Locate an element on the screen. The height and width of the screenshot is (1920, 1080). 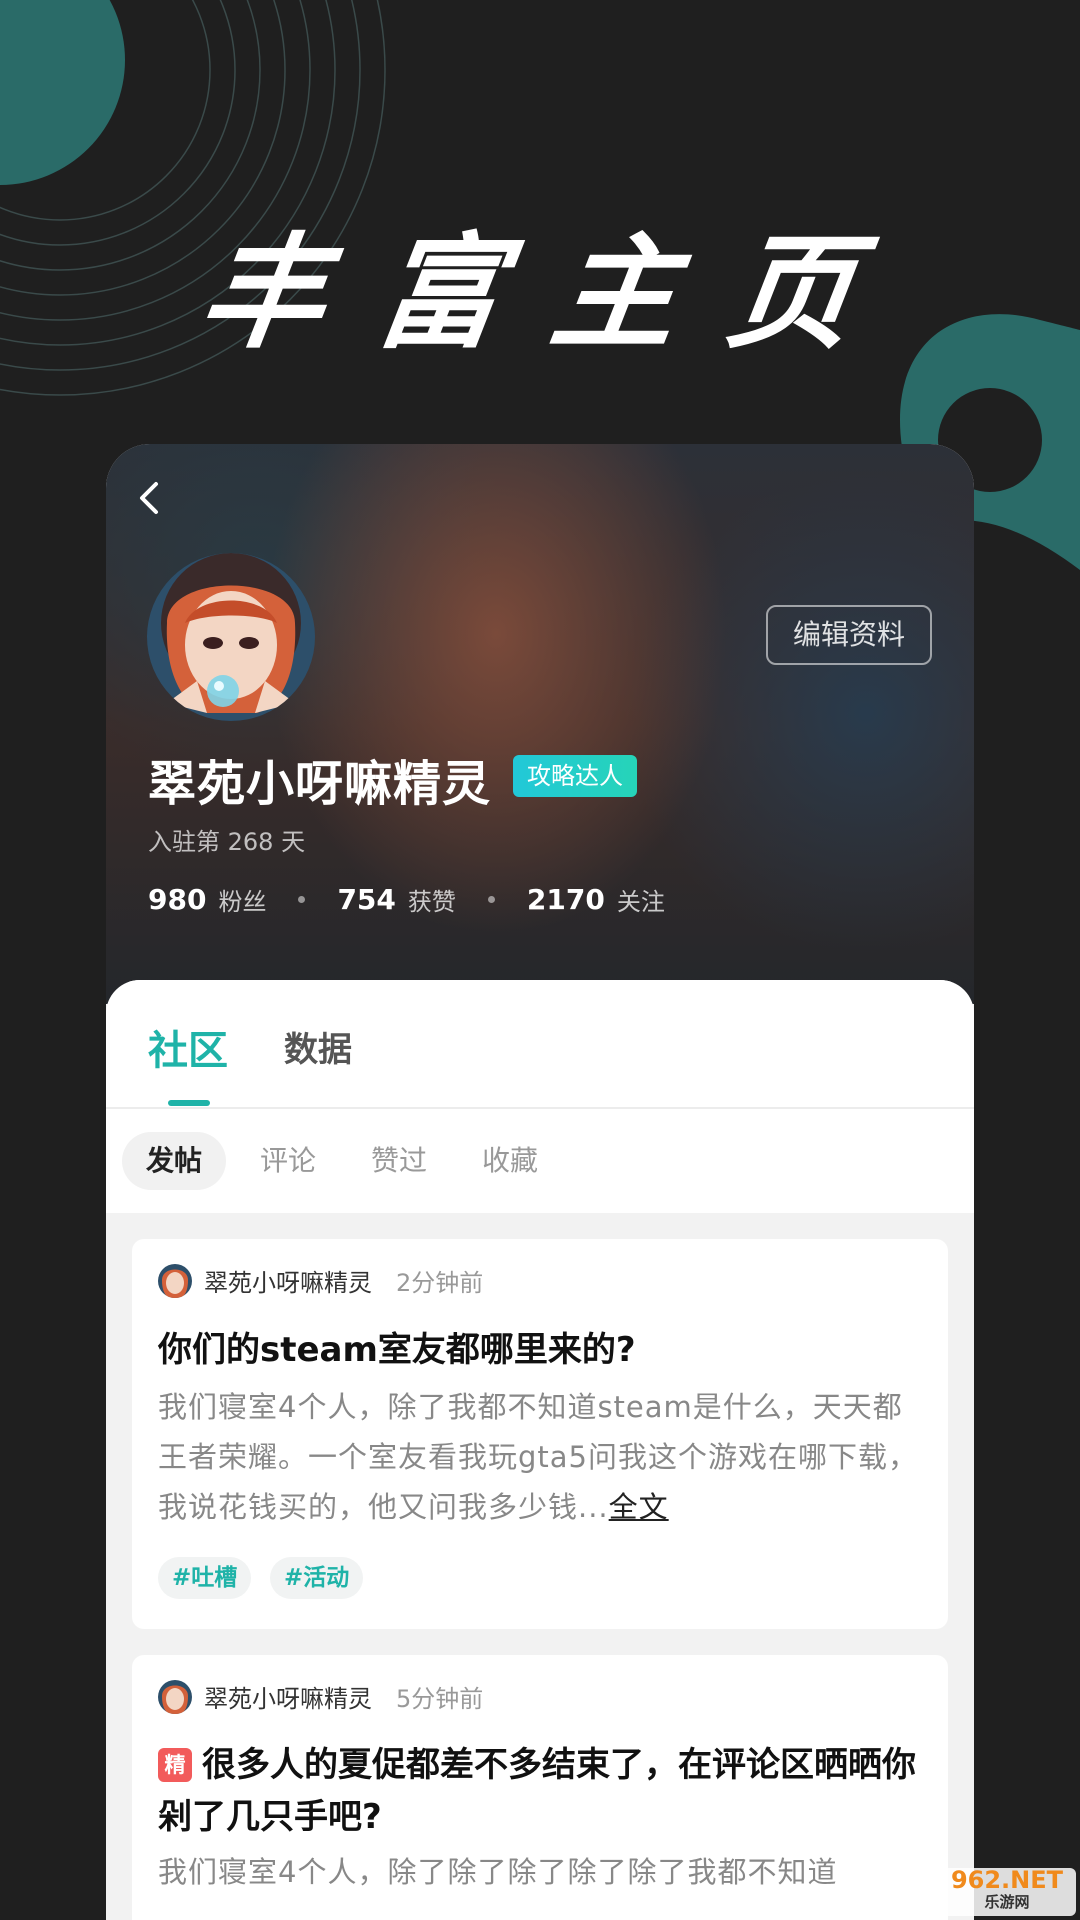
tab-data: 数据 is located at coordinates (318, 1046).